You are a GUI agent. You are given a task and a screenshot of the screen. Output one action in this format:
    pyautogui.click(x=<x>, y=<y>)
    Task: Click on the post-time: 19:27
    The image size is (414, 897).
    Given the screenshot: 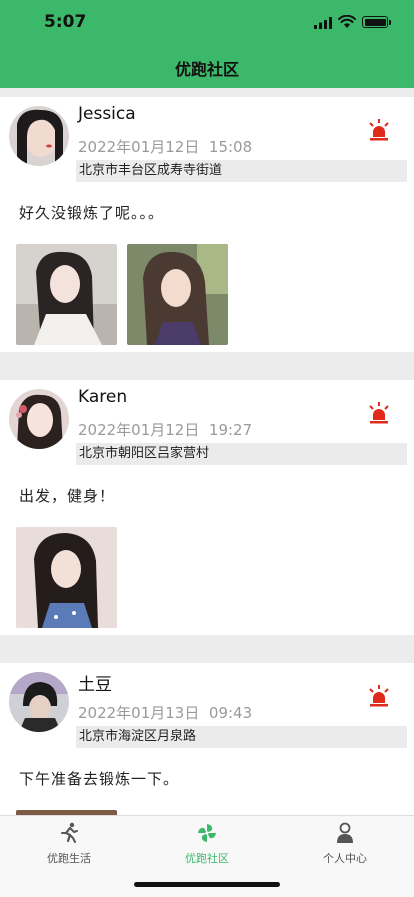 What is the action you would take?
    pyautogui.click(x=230, y=430)
    